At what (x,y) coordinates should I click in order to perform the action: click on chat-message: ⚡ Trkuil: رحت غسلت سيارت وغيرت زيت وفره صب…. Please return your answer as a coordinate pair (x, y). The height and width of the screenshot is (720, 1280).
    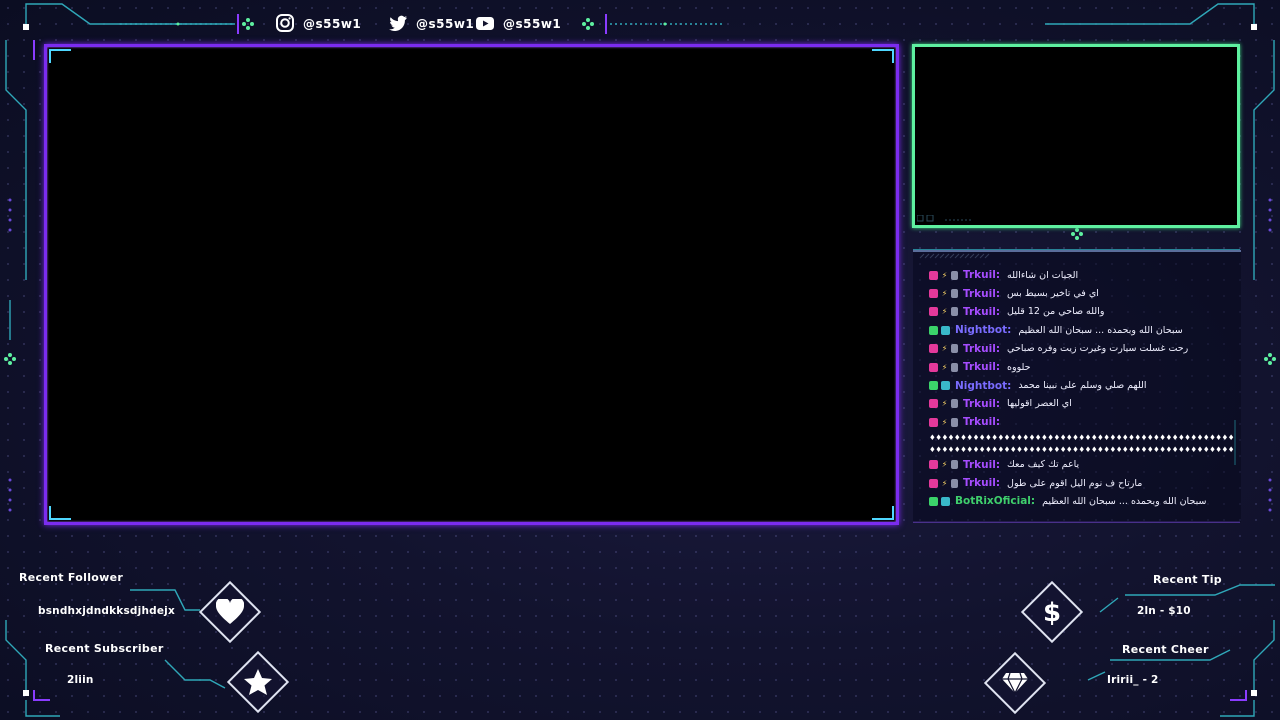
    Looking at the image, I should click on (1081, 349).